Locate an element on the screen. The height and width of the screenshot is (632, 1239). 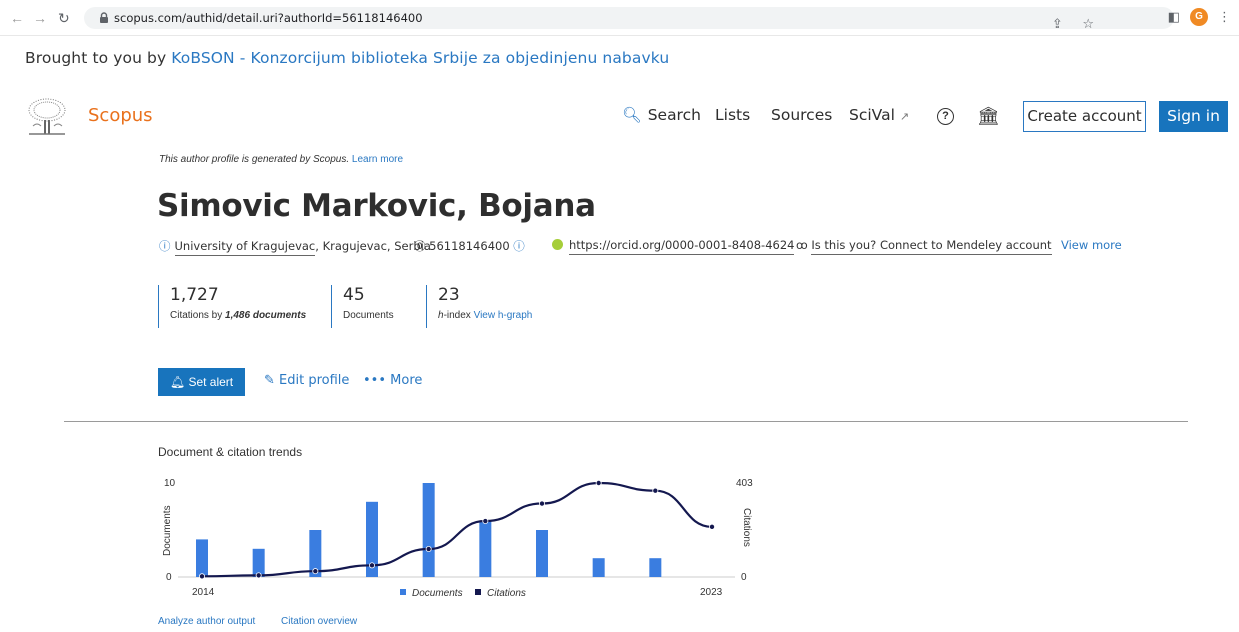
orcid-link: https://orcid.org/0000-0001-8408-4624 is located at coordinates (682, 246).